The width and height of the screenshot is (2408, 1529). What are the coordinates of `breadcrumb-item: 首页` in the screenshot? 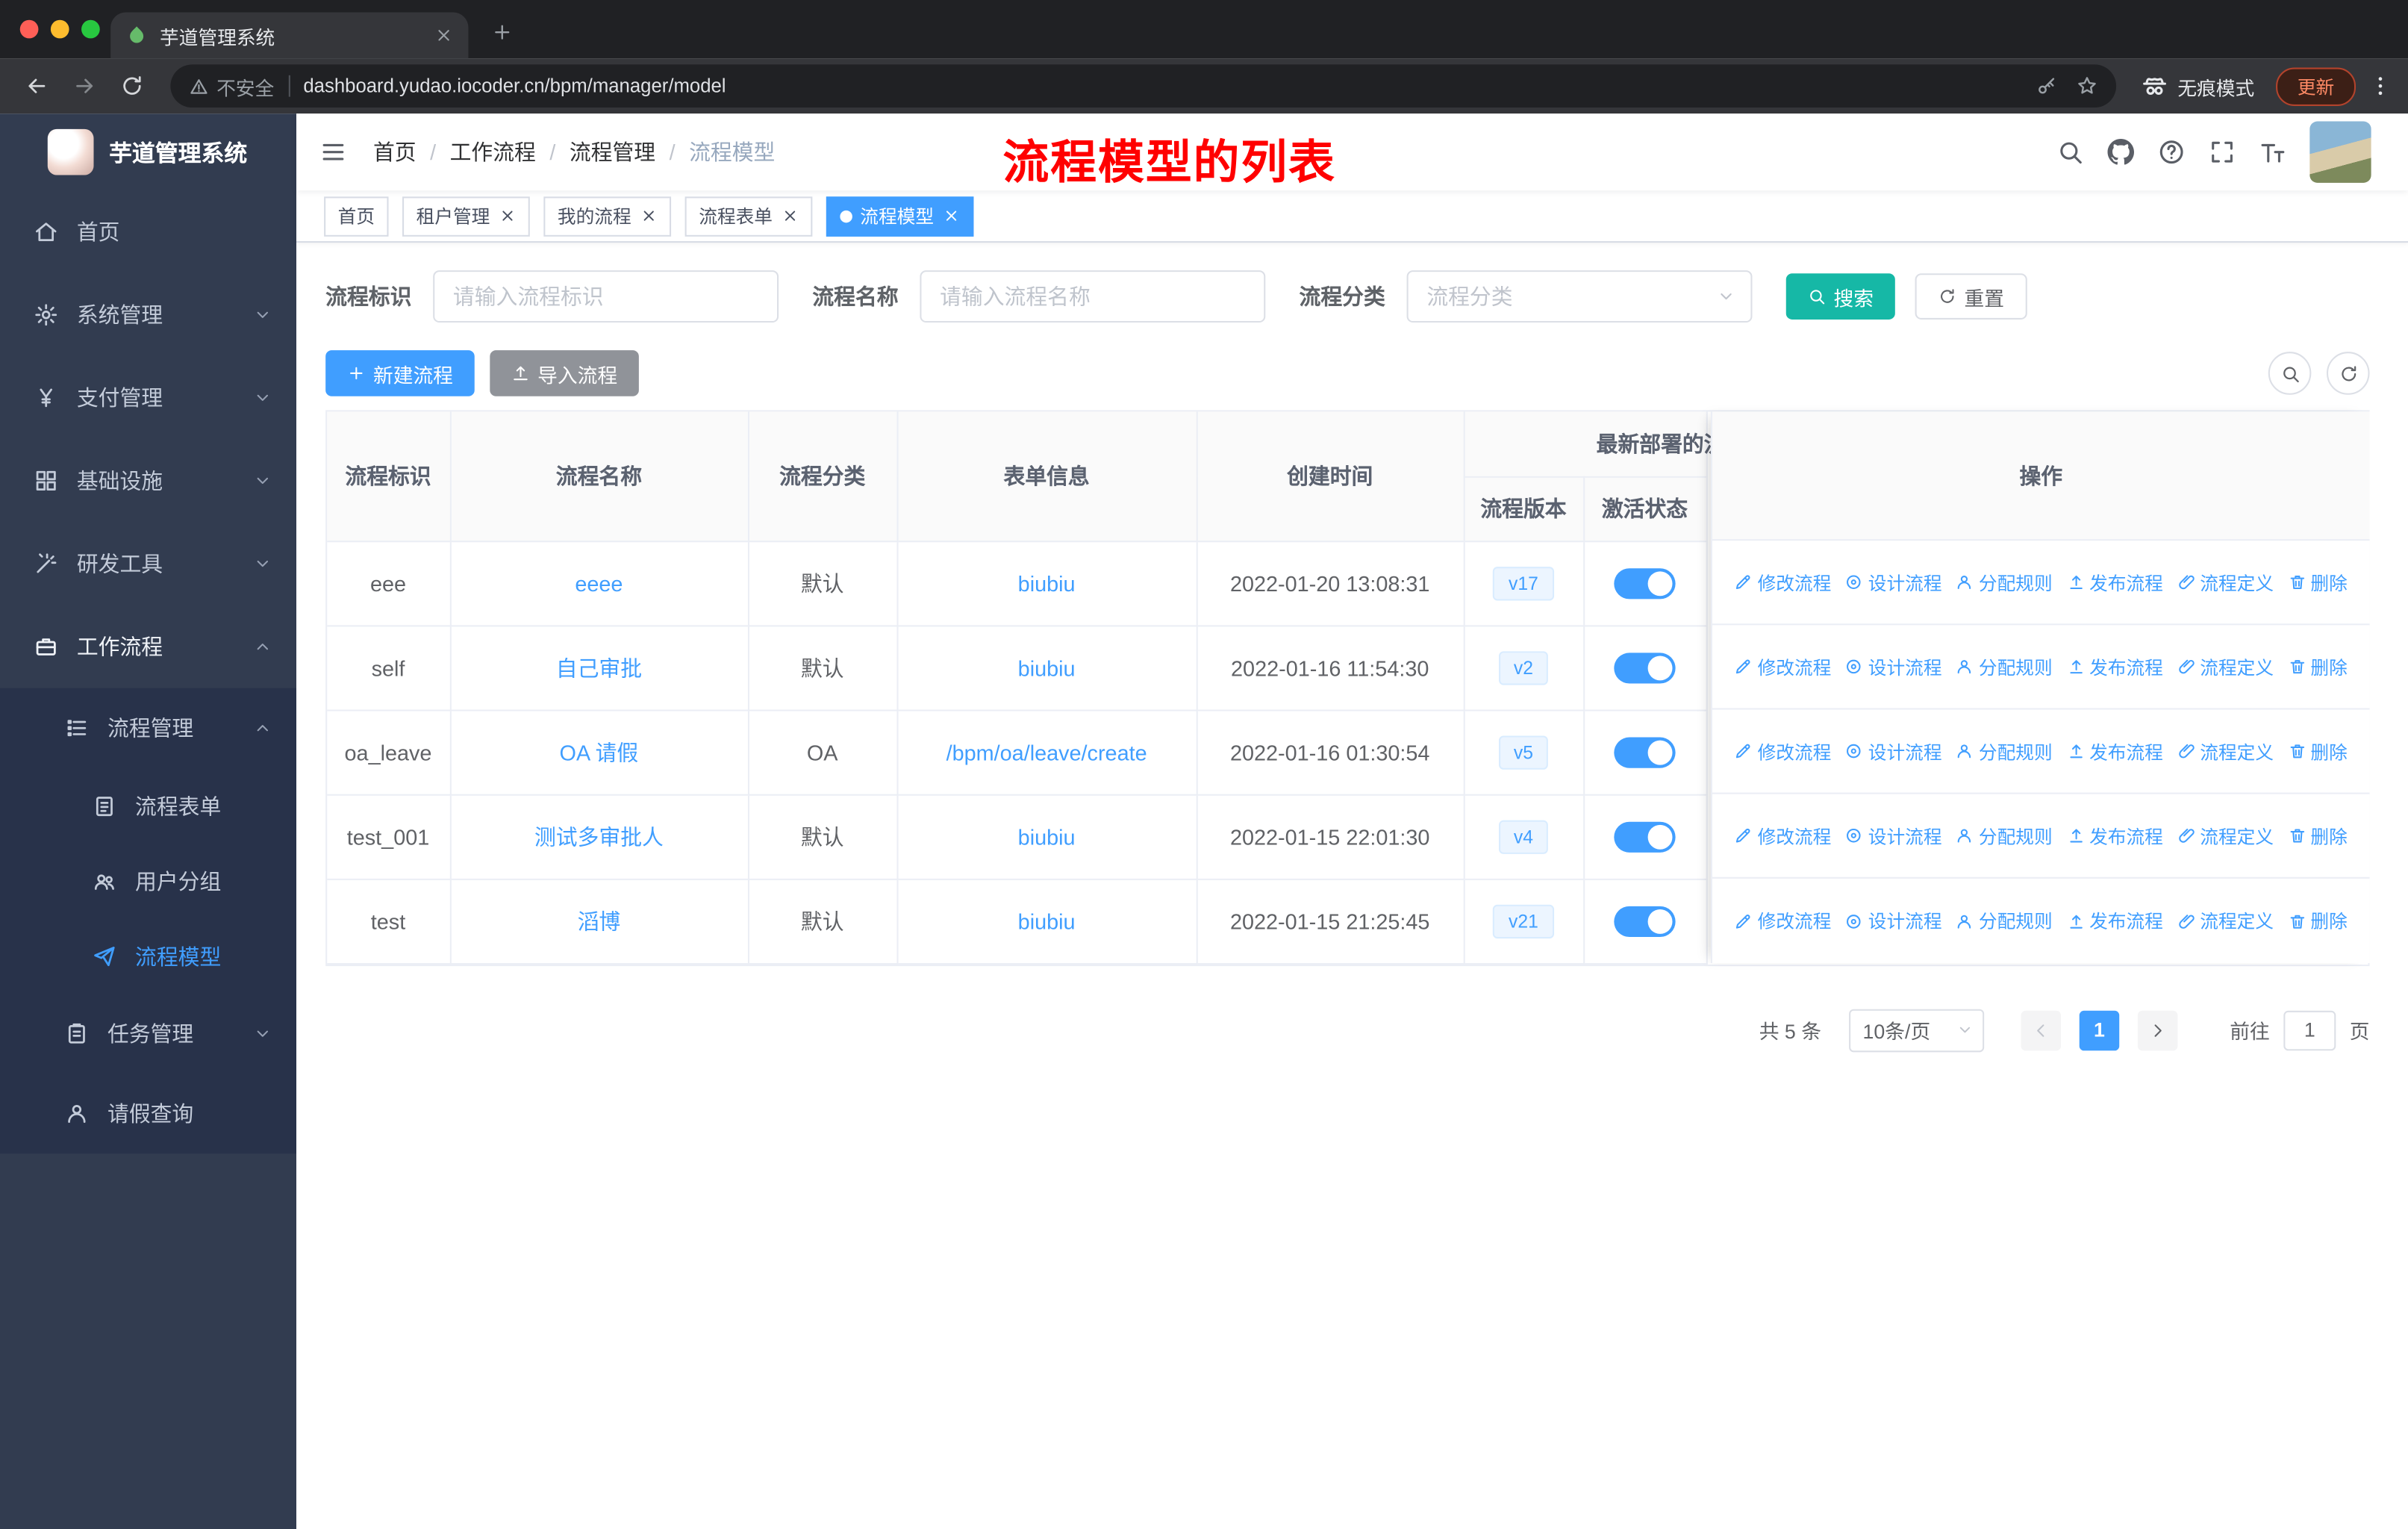 It's located at (395, 152).